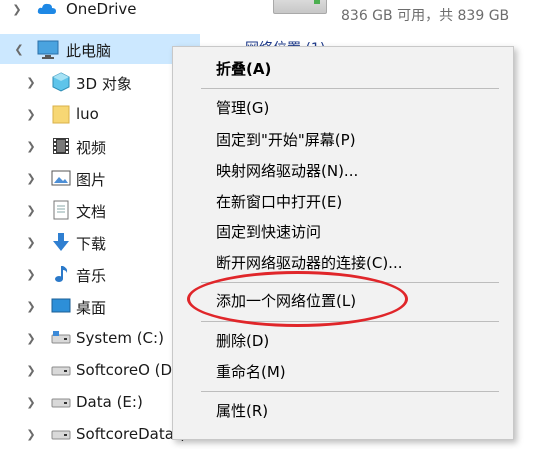  I want to click on tree-item-label: OneDrive, so click(101, 9).